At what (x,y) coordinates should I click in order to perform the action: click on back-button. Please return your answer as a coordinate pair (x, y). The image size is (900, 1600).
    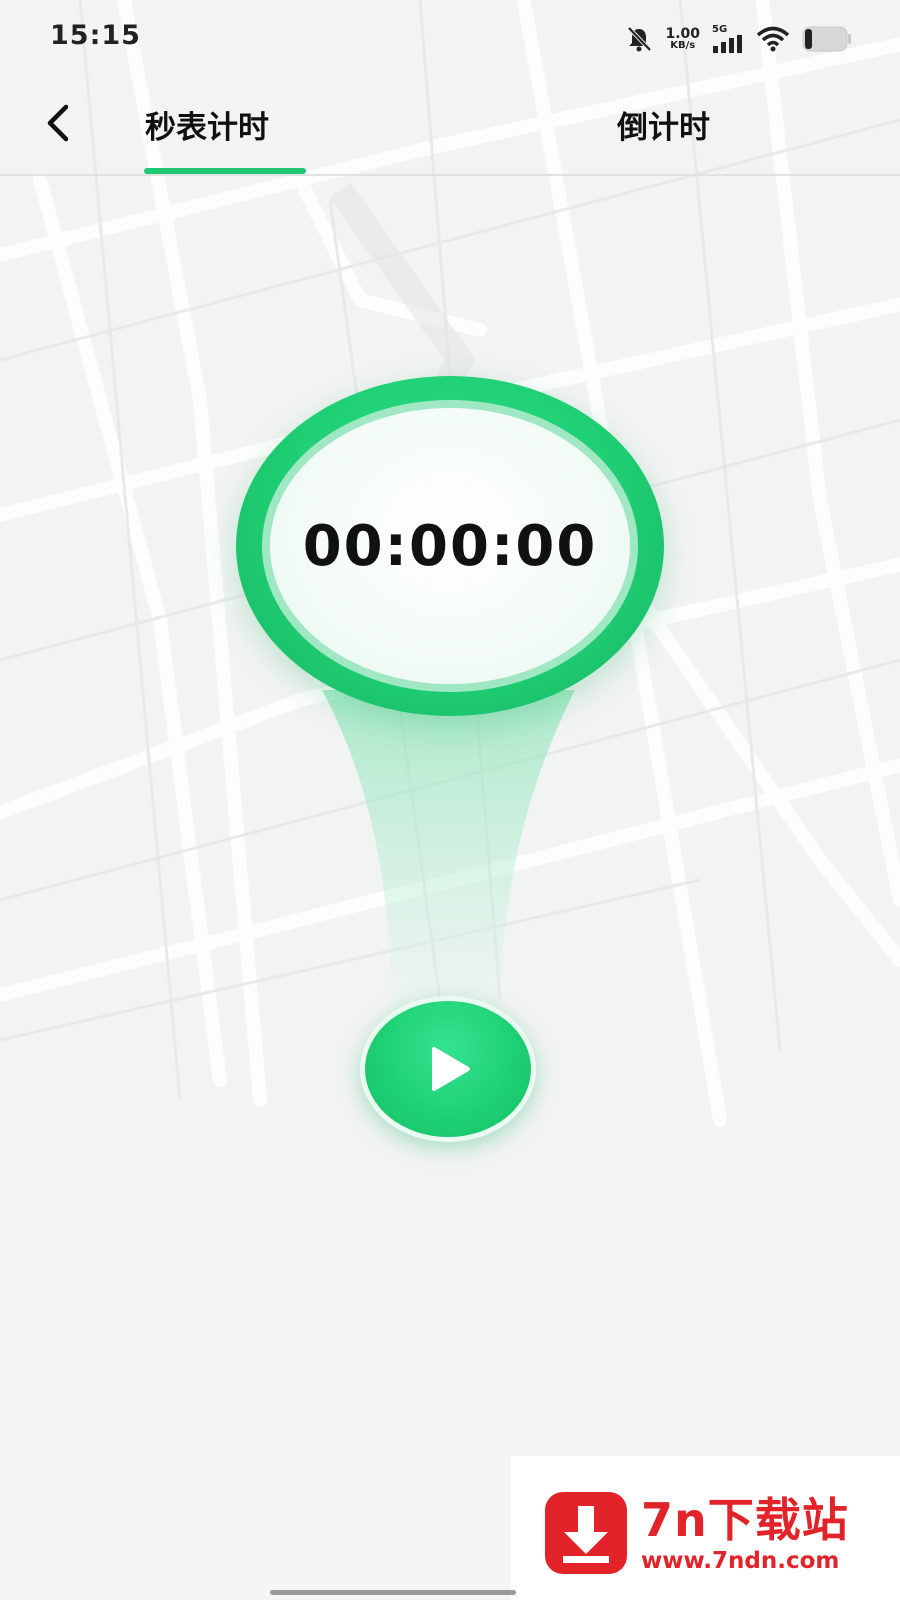
    Looking at the image, I should click on (58, 123).